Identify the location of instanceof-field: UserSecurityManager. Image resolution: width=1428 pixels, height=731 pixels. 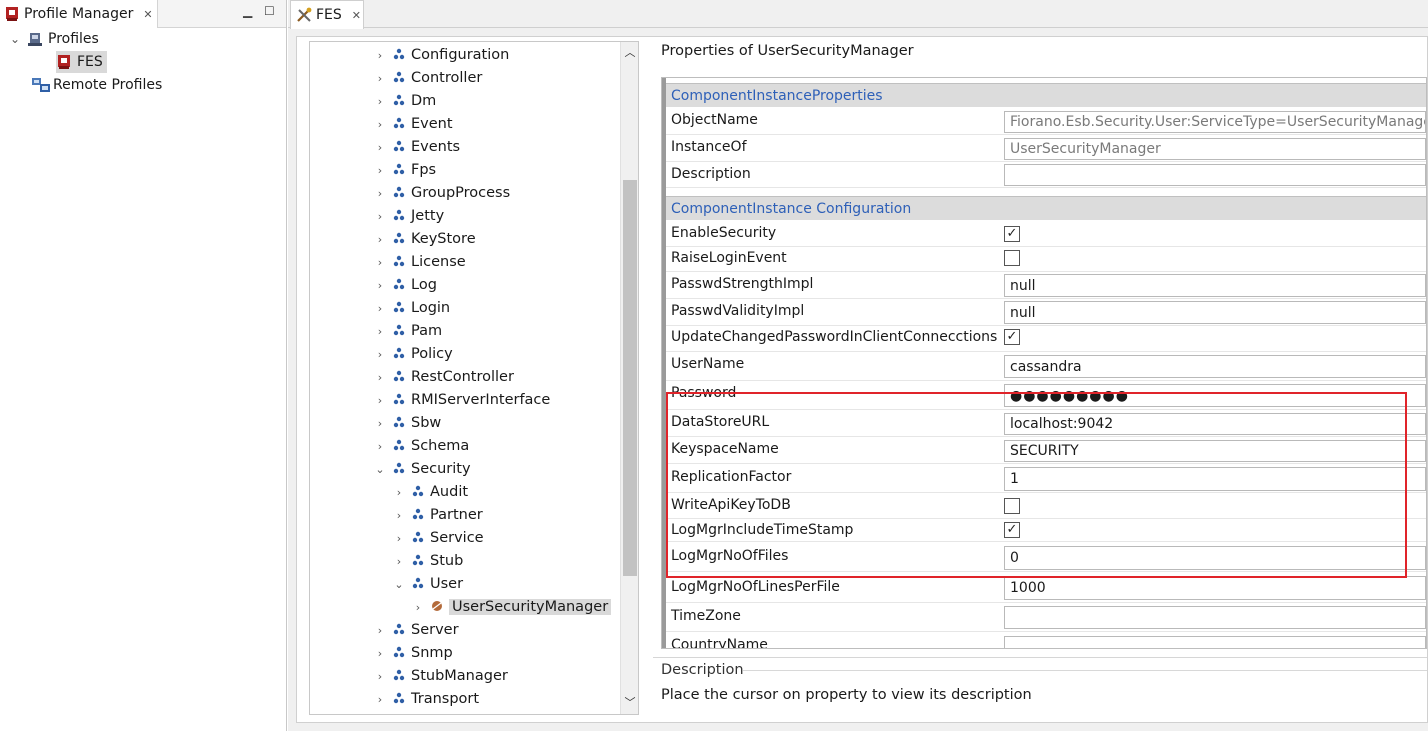
(1215, 149).